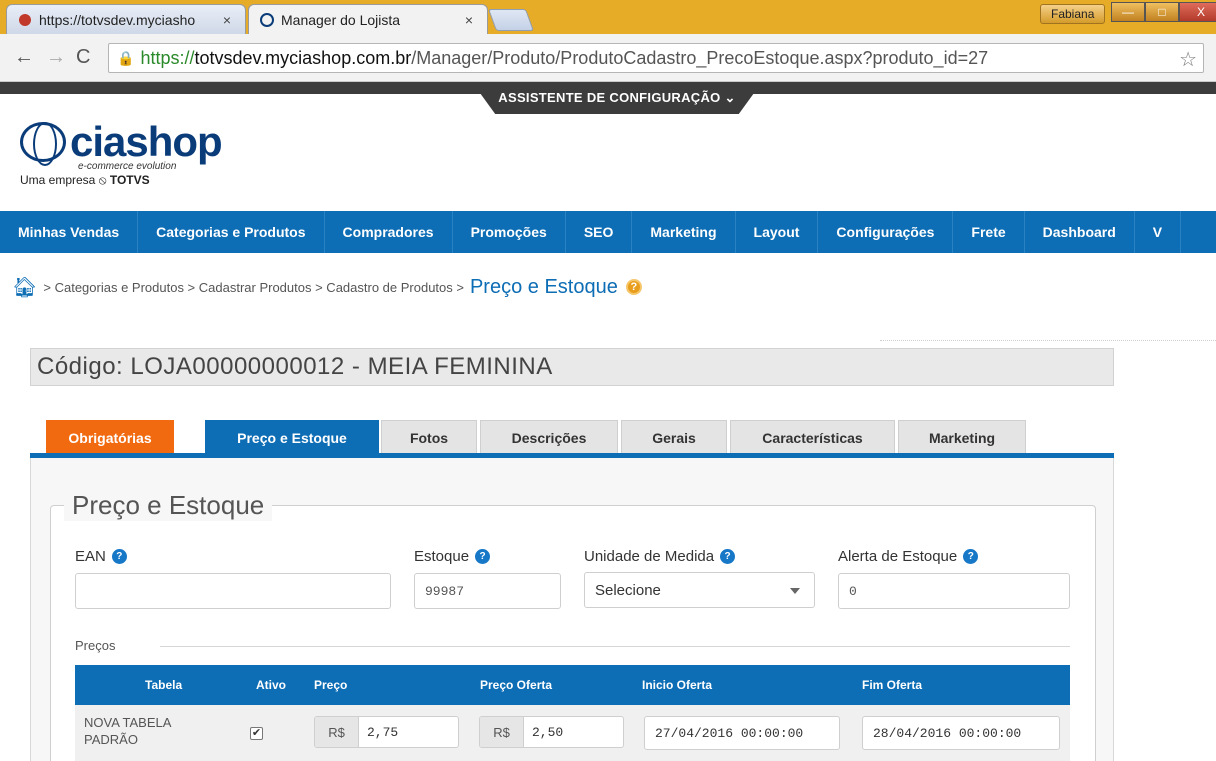 The height and width of the screenshot is (761, 1216). I want to click on tab-preco-estoque: Preço e Estoque, so click(292, 437).